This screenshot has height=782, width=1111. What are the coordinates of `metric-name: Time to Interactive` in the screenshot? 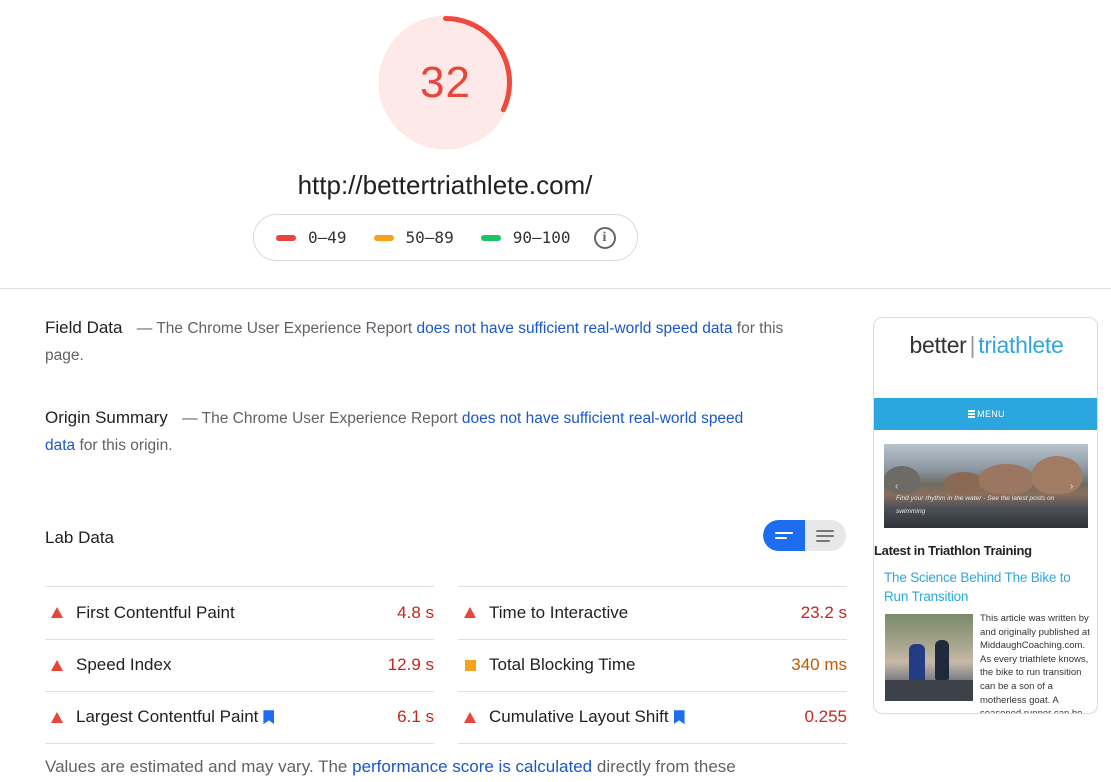 It's located at (559, 612).